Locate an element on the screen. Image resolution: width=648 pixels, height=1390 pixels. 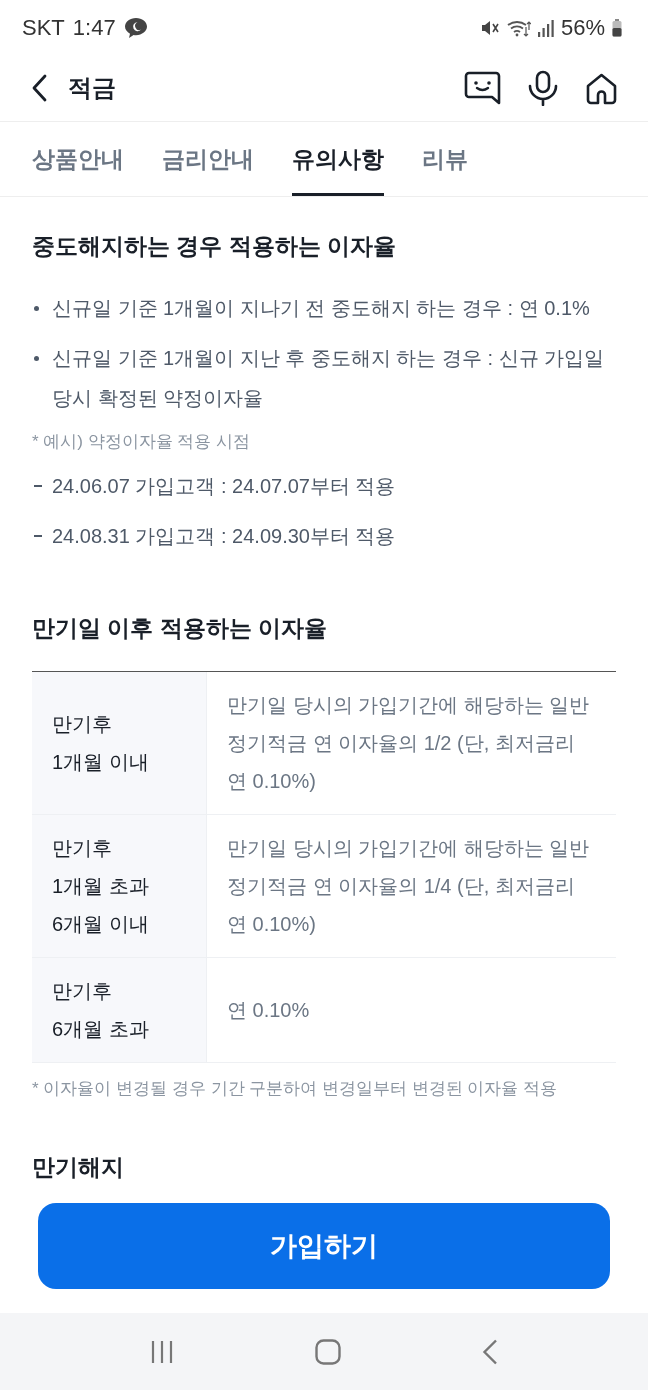
home-nav-button is located at coordinates (328, 1351).